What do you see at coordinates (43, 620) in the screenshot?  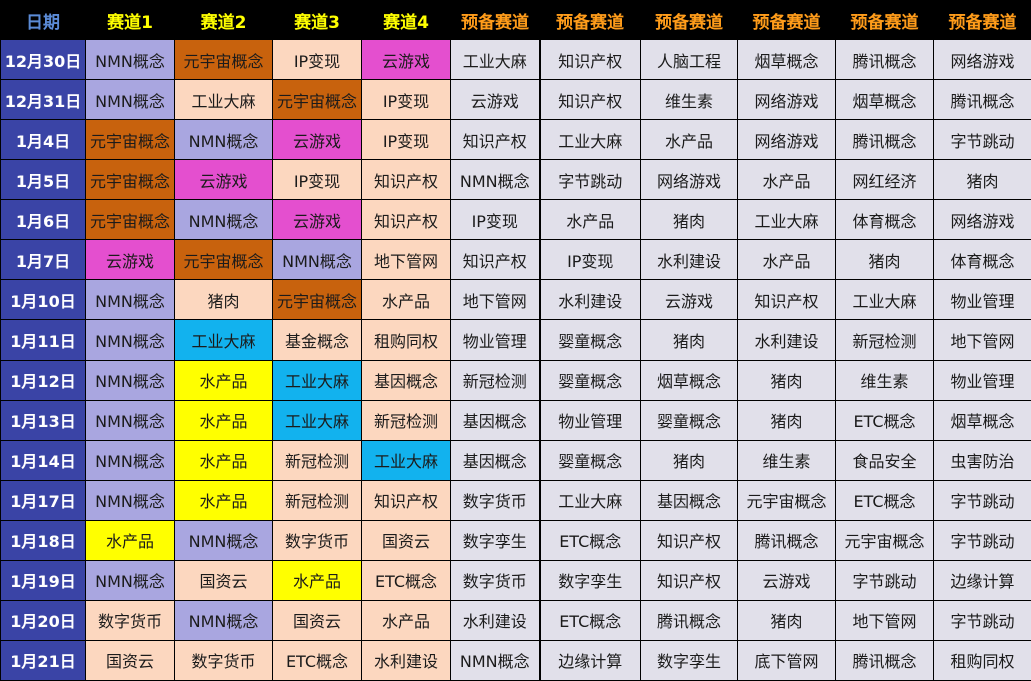 I see `date-cell: 1月20日` at bounding box center [43, 620].